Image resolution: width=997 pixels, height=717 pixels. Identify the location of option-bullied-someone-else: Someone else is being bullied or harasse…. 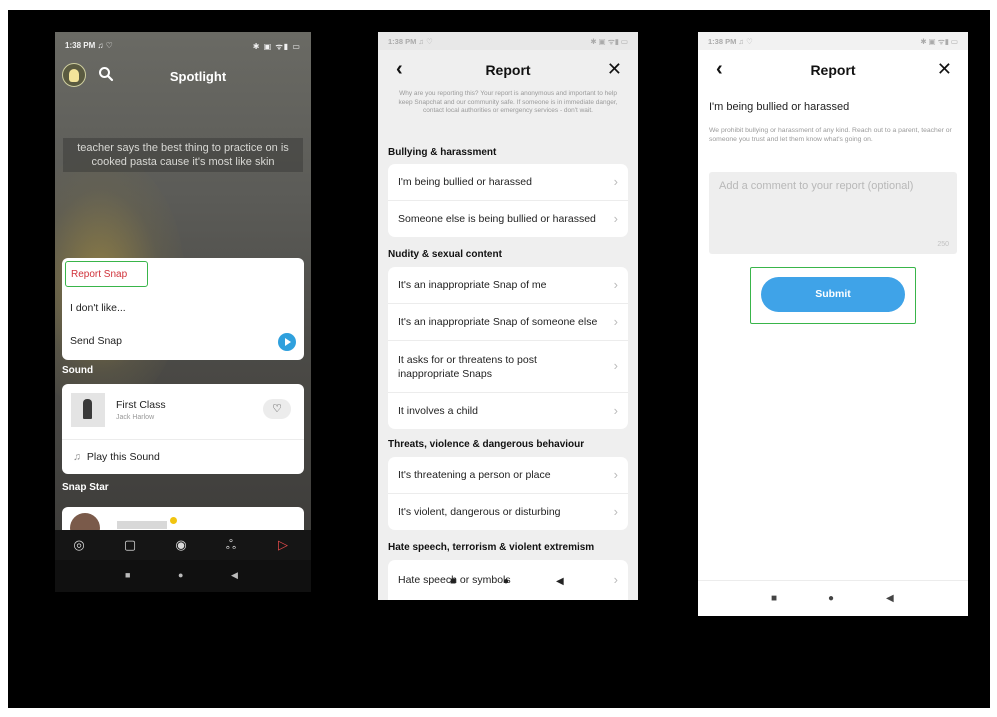
(508, 219).